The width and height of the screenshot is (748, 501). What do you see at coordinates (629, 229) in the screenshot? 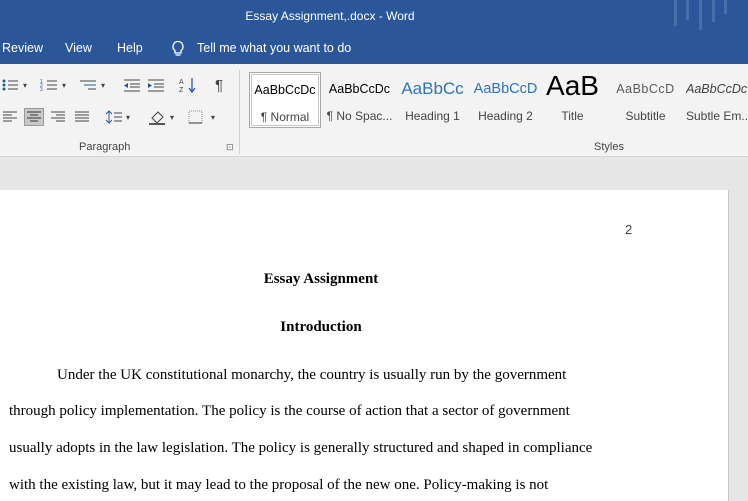
I see `page-number: 2` at bounding box center [629, 229].